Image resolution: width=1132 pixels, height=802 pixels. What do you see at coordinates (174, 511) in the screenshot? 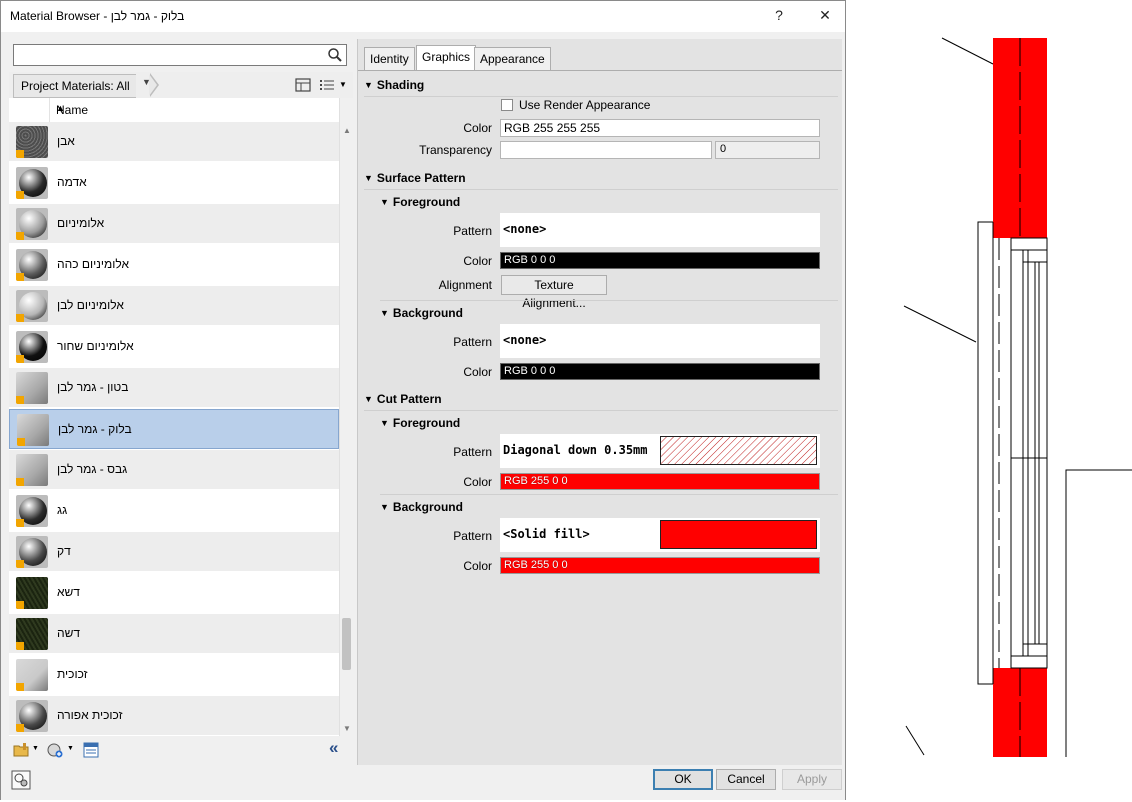
I see `list-item: גג` at bounding box center [174, 511].